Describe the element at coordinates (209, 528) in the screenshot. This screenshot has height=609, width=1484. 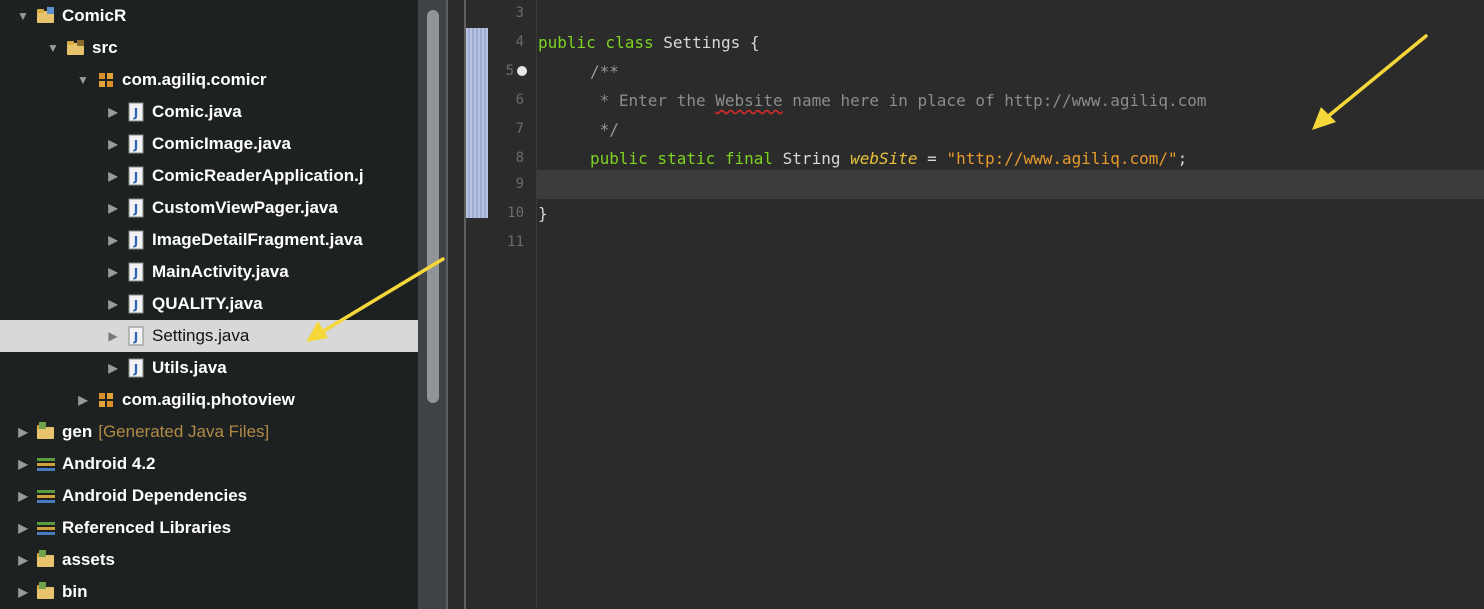
I see `tree-item-referenced-libraries: ▶ Referenced Libraries` at that location.